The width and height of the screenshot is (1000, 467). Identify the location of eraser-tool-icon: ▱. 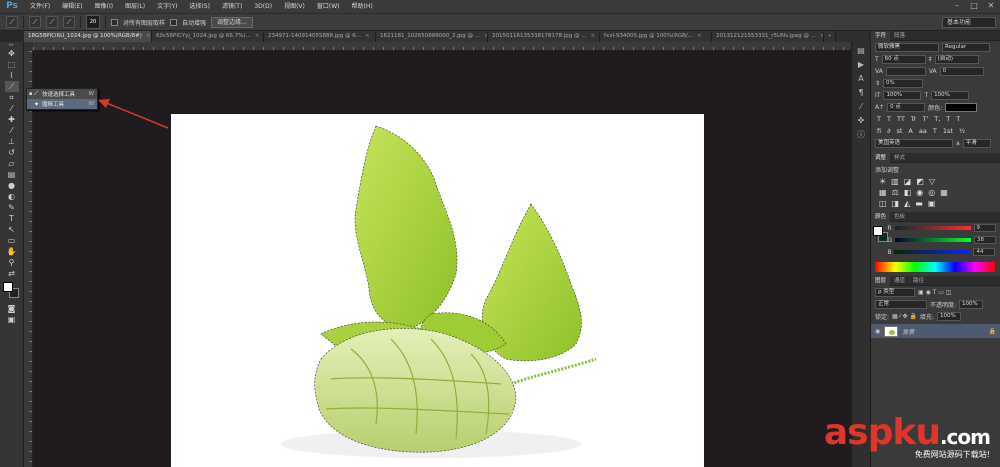
(12, 163).